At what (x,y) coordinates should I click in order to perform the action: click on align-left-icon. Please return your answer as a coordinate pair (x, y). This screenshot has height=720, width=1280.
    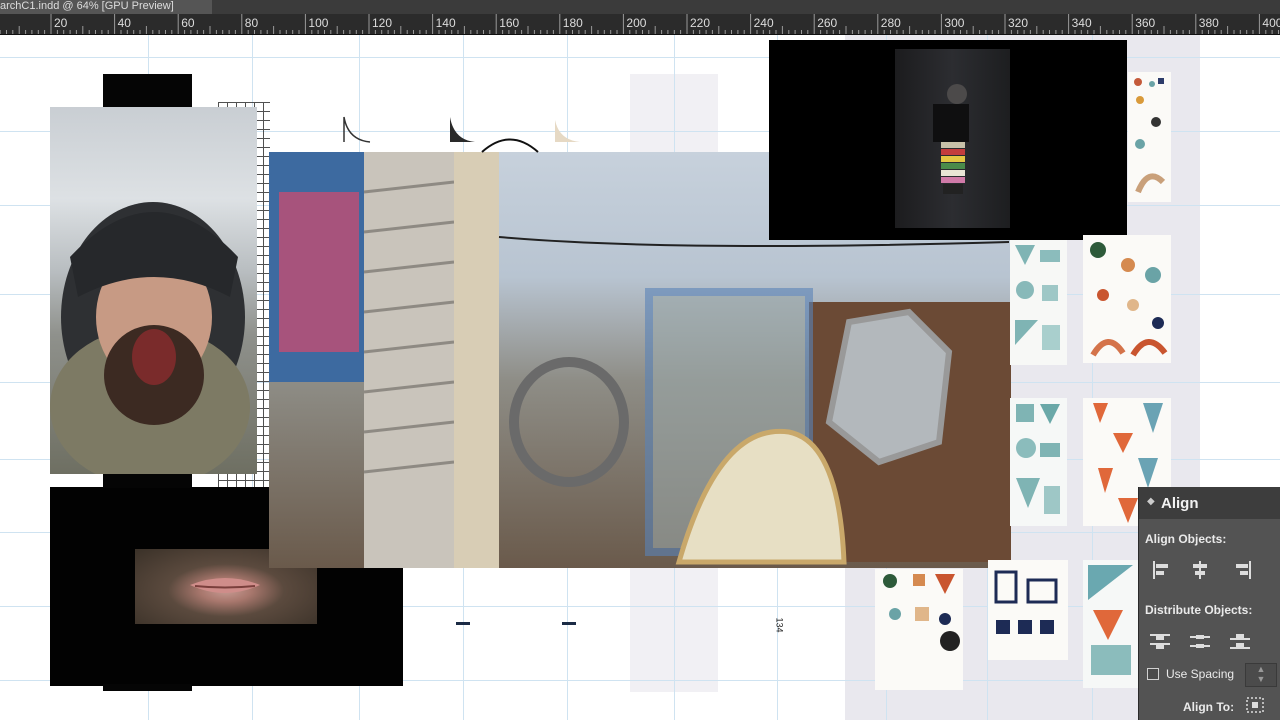
    Looking at the image, I should click on (1160, 570).